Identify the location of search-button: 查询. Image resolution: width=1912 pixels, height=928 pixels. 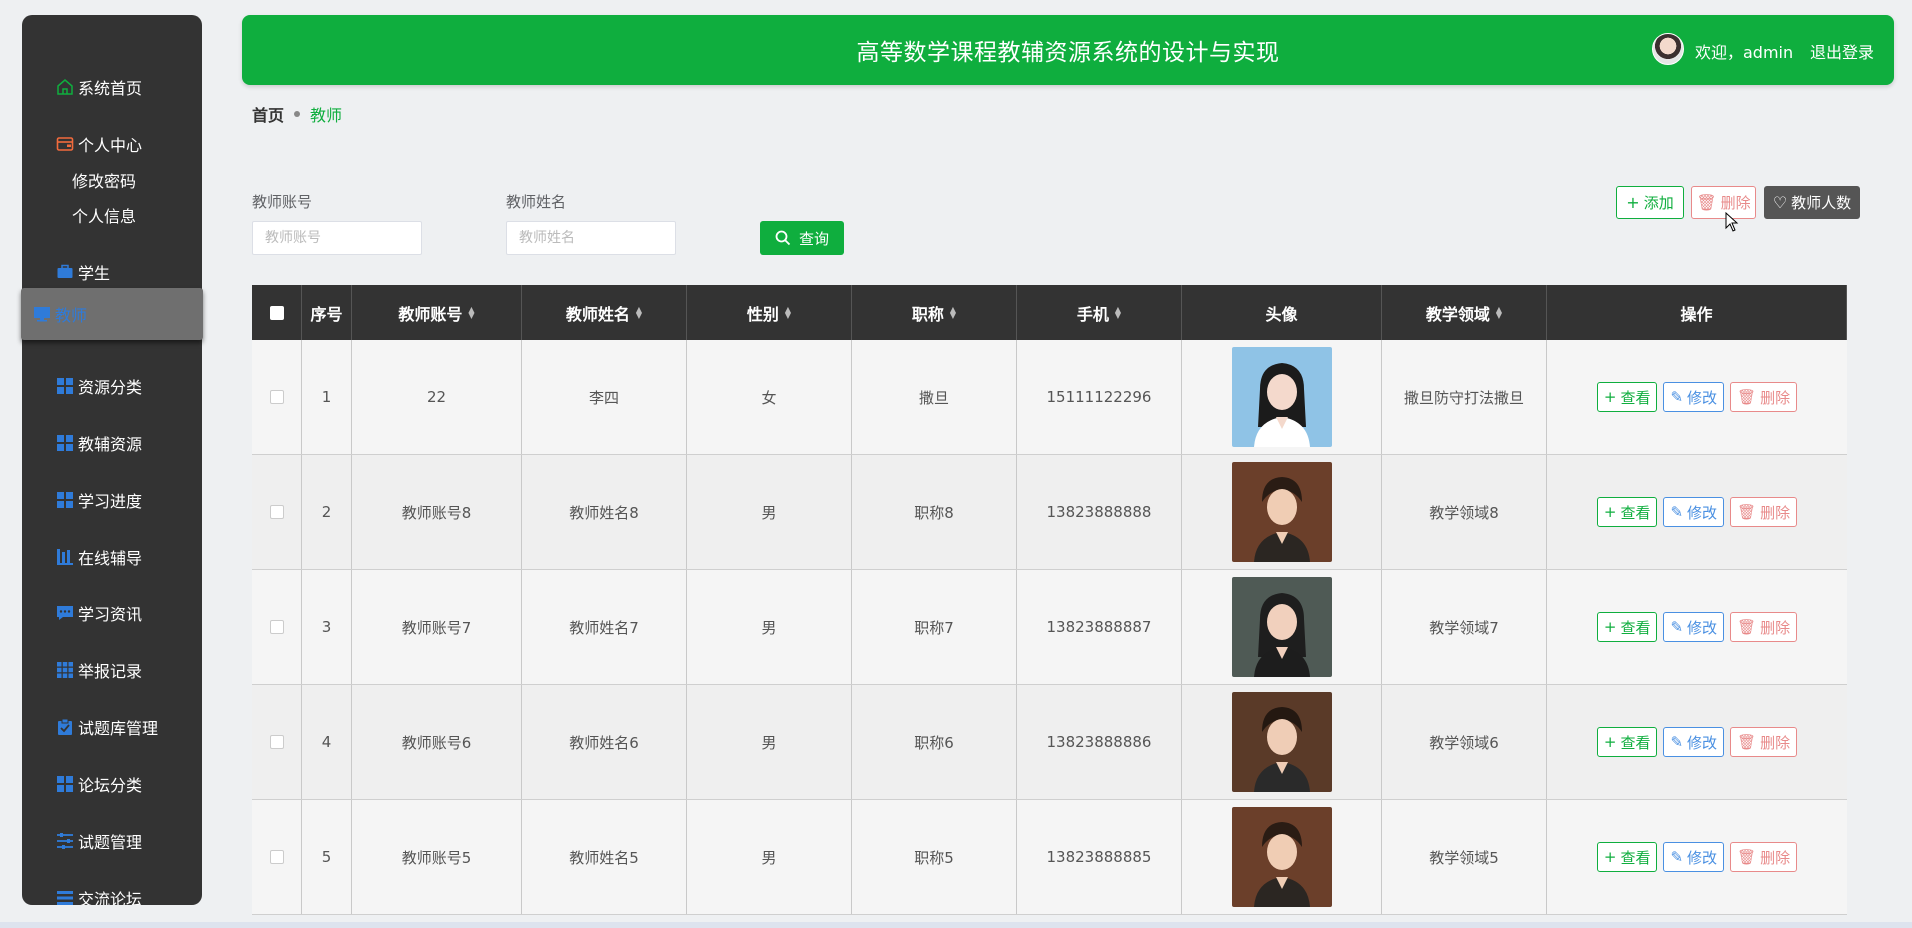
(802, 238).